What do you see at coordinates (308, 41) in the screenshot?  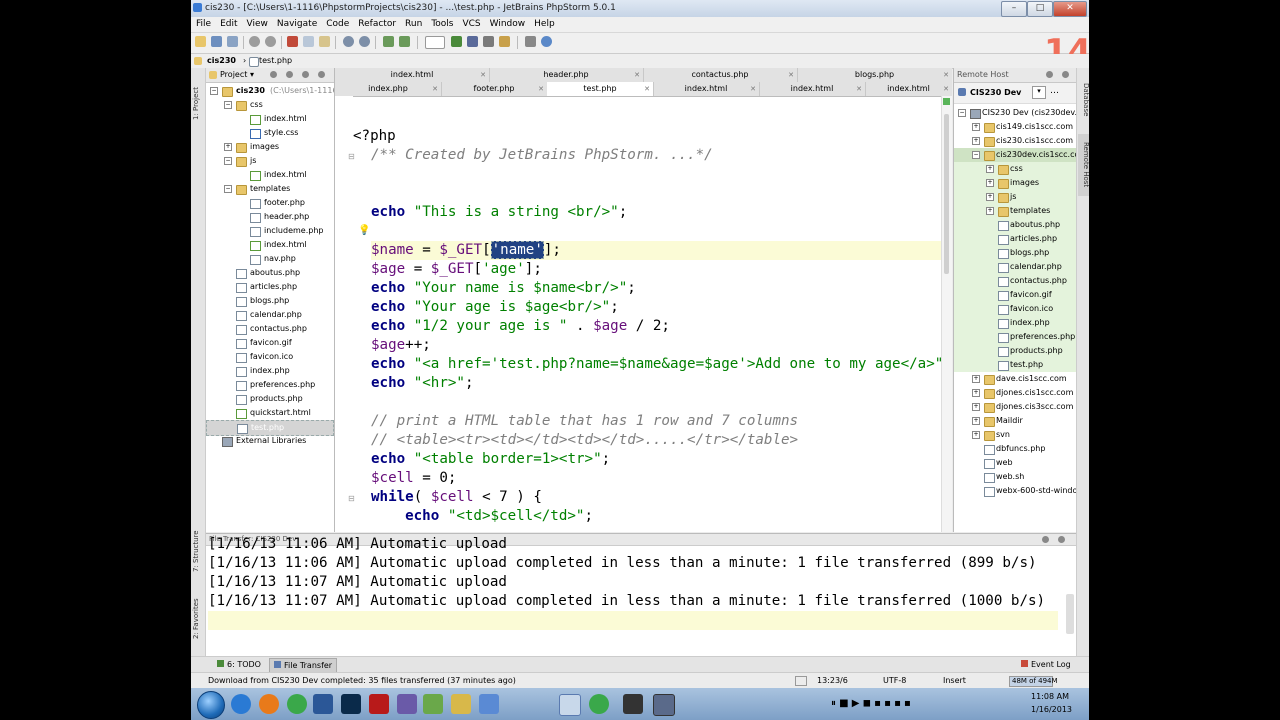 I see `copy-icon` at bounding box center [308, 41].